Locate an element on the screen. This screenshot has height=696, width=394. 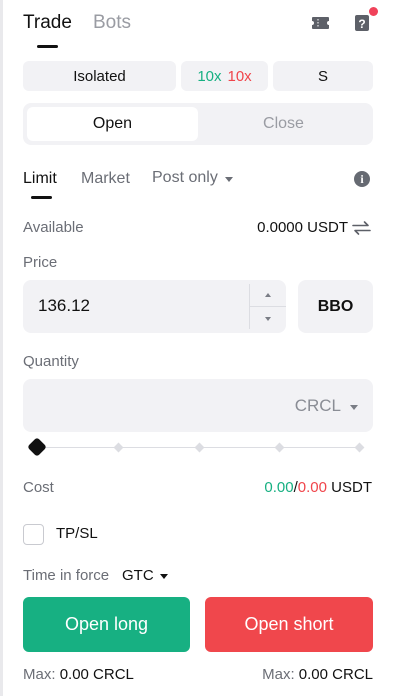
available-value: 0.0000 USDT is located at coordinates (302, 227).